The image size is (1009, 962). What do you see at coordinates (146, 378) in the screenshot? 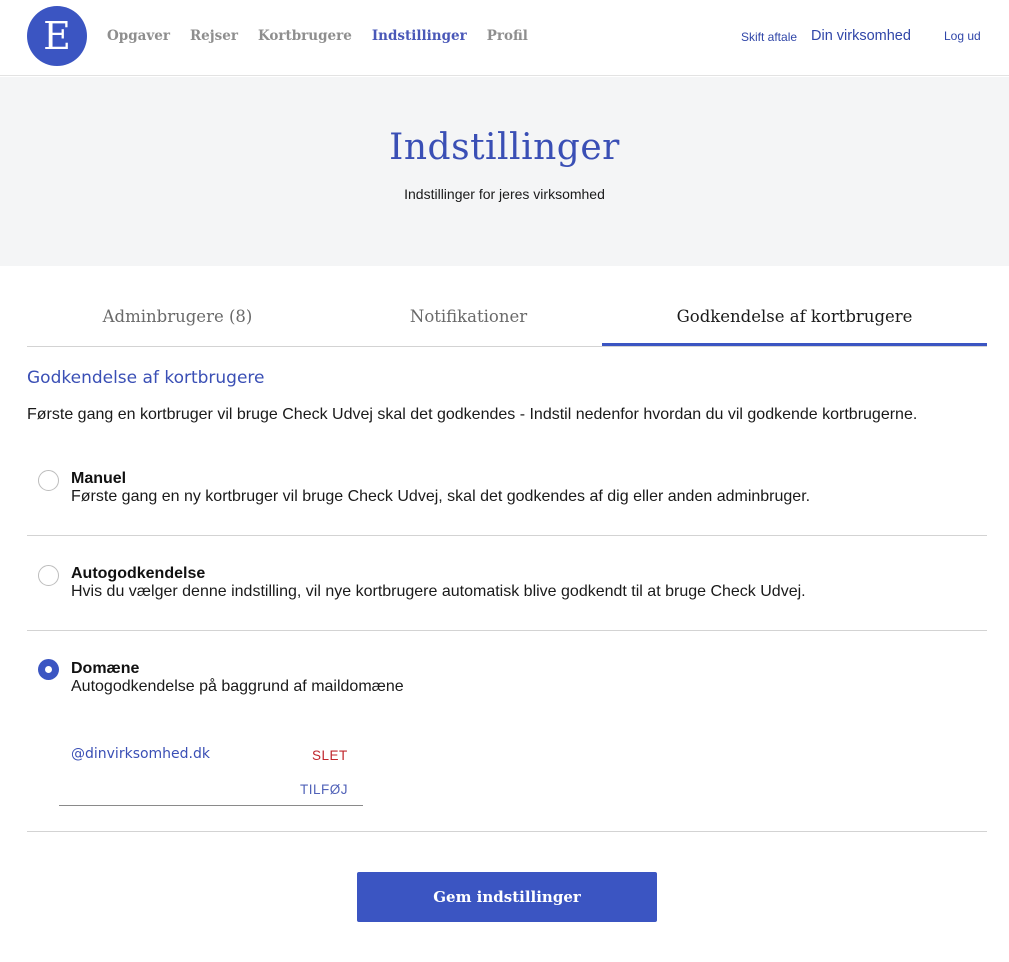
I see `section-title: Godkendelse af kortbrugere` at bounding box center [146, 378].